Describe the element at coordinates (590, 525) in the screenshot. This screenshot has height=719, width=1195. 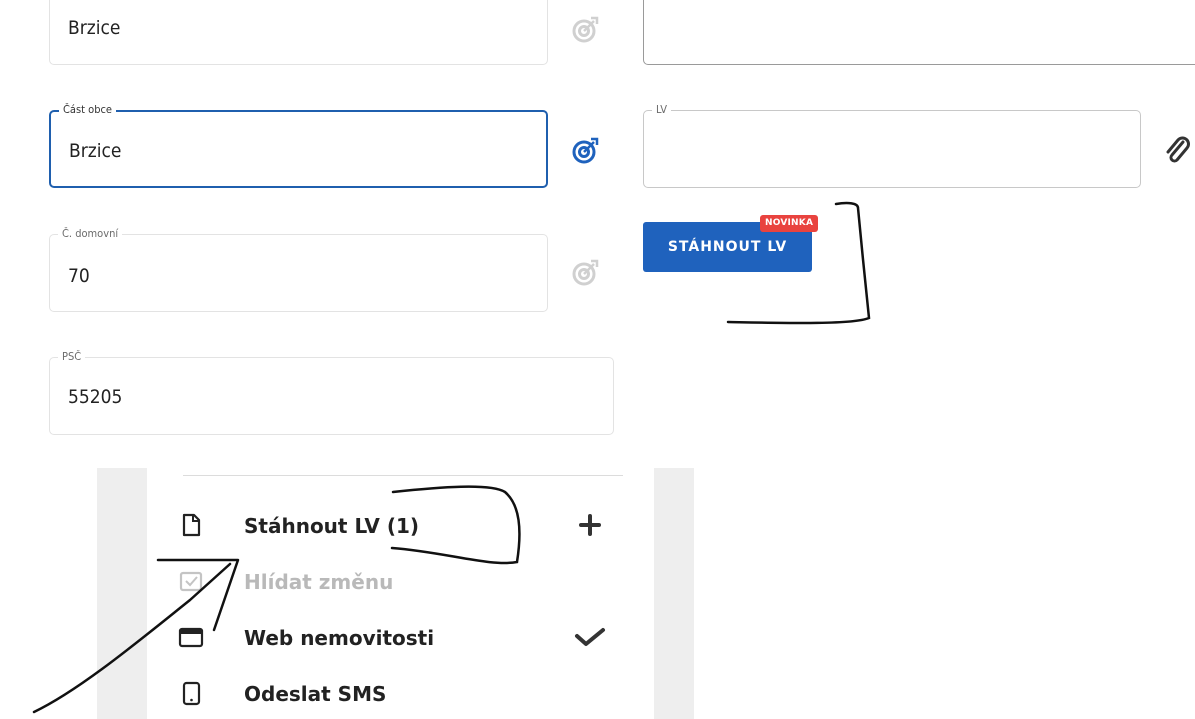
I see `plus-icon` at that location.